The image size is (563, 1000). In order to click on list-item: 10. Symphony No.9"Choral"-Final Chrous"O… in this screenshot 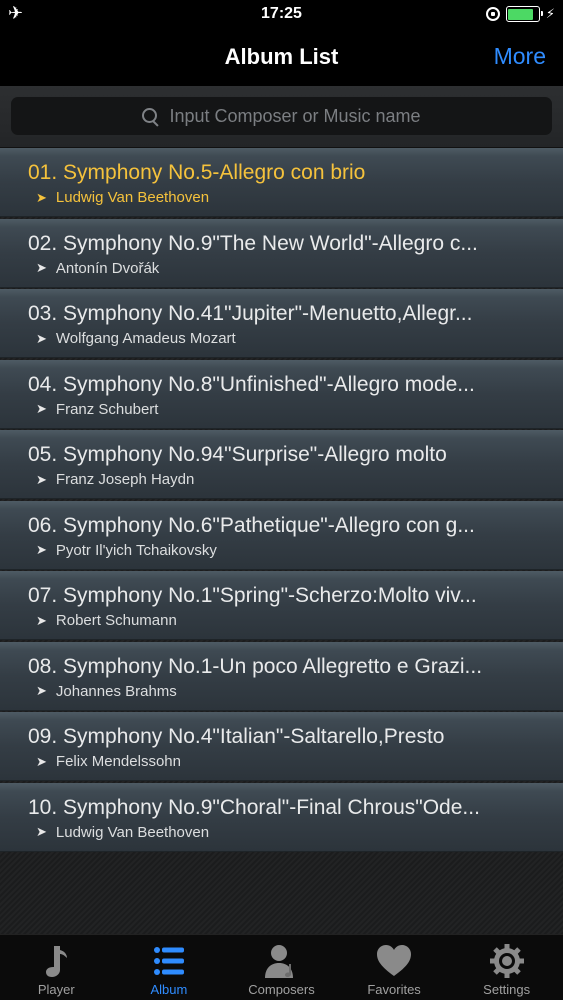, I will do `click(281, 817)`.